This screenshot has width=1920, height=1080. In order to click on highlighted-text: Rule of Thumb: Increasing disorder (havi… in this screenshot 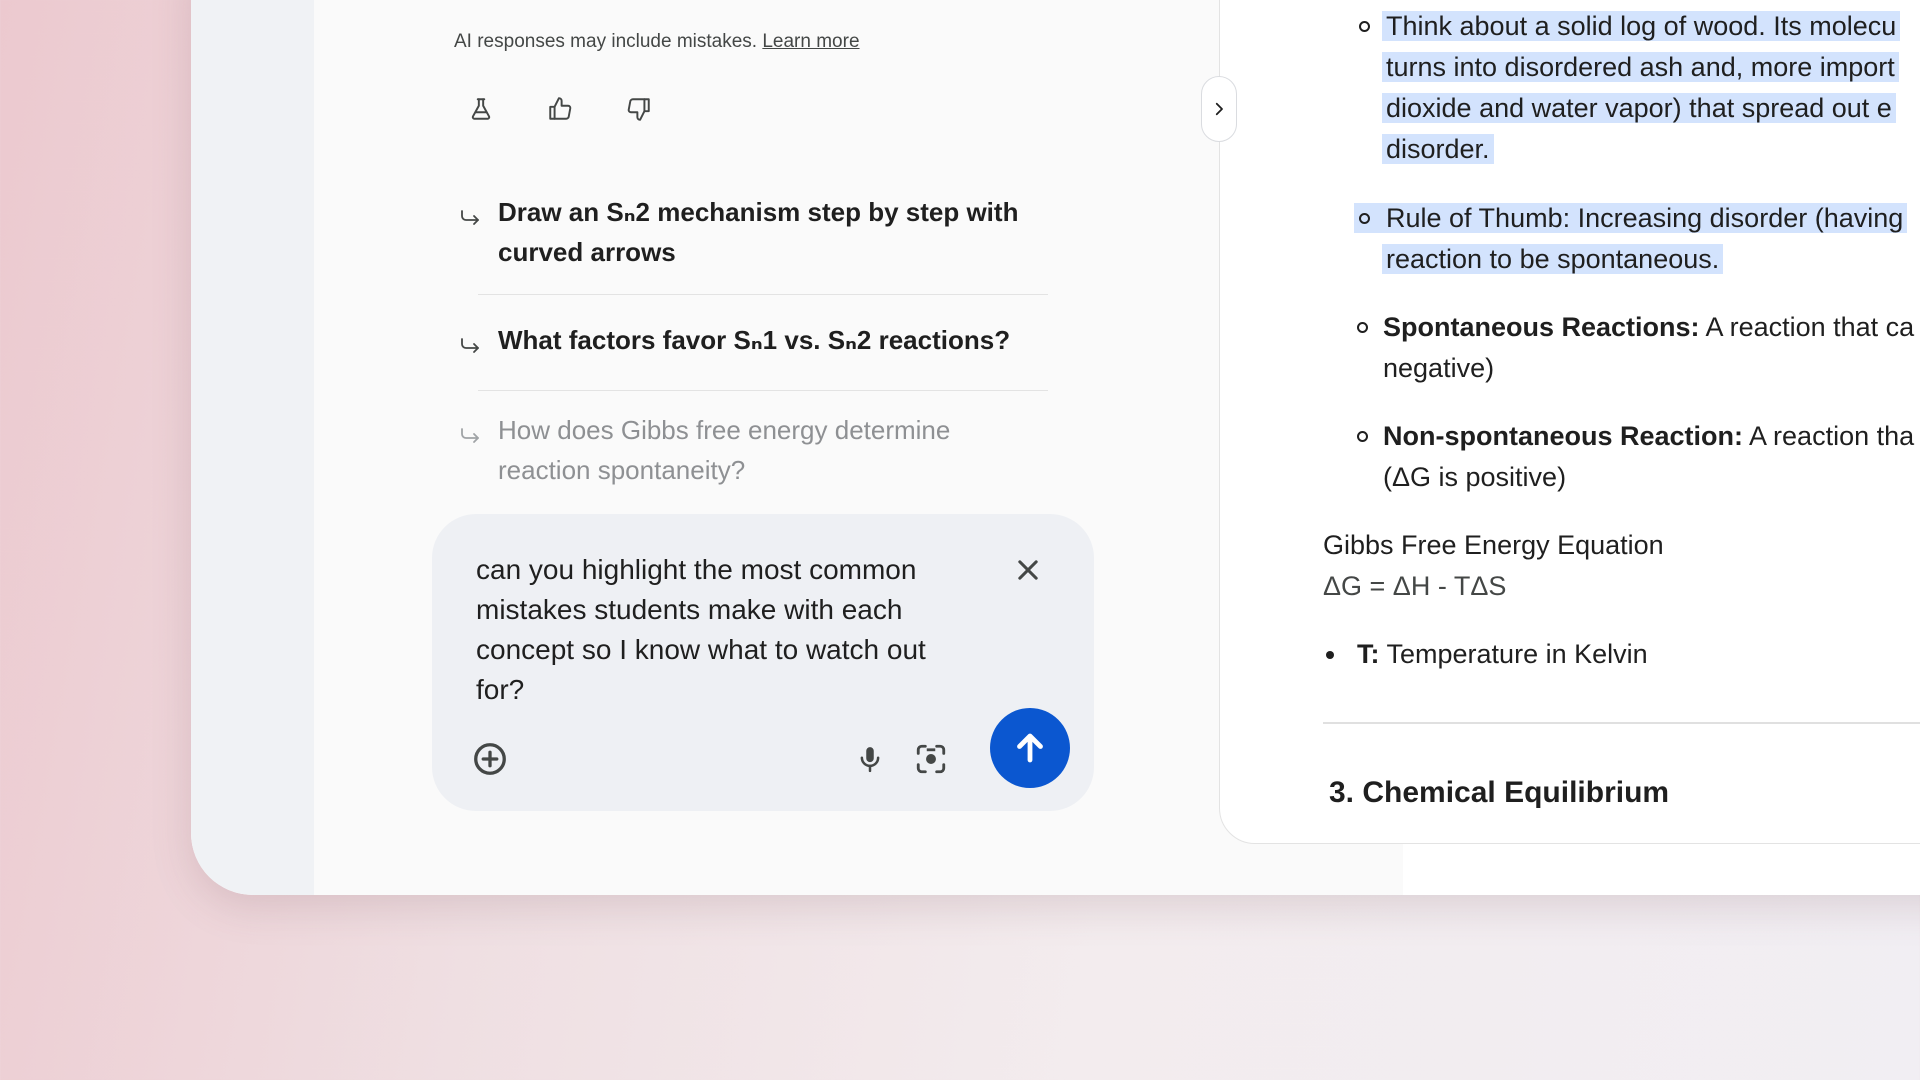, I will do `click(1645, 218)`.